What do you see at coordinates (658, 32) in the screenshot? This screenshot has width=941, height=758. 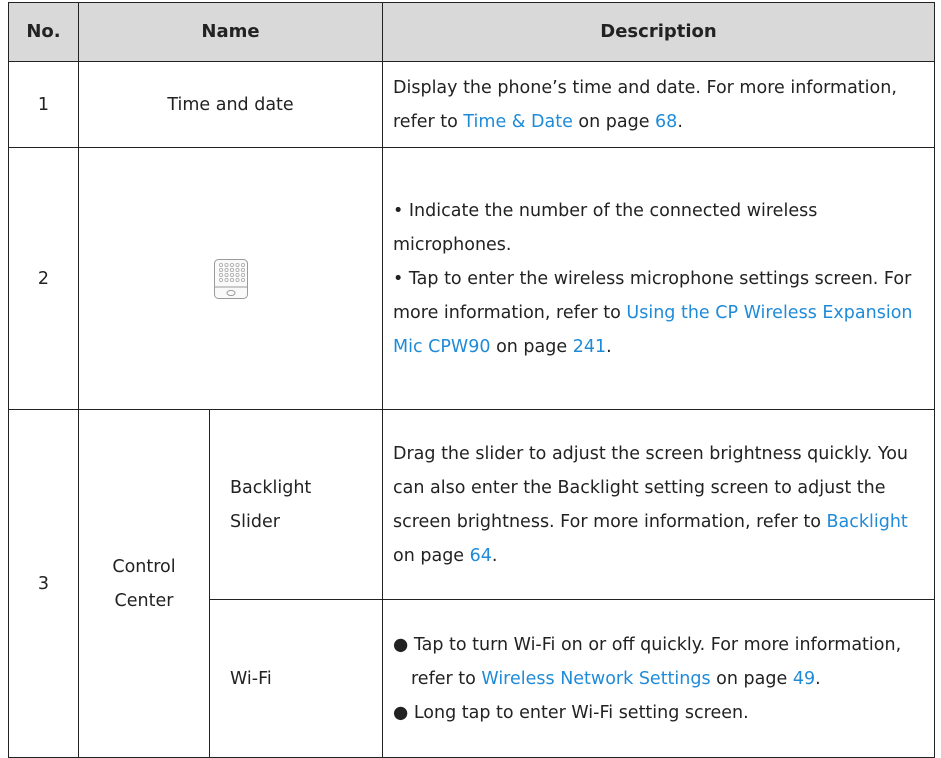 I see `header-description: Description` at bounding box center [658, 32].